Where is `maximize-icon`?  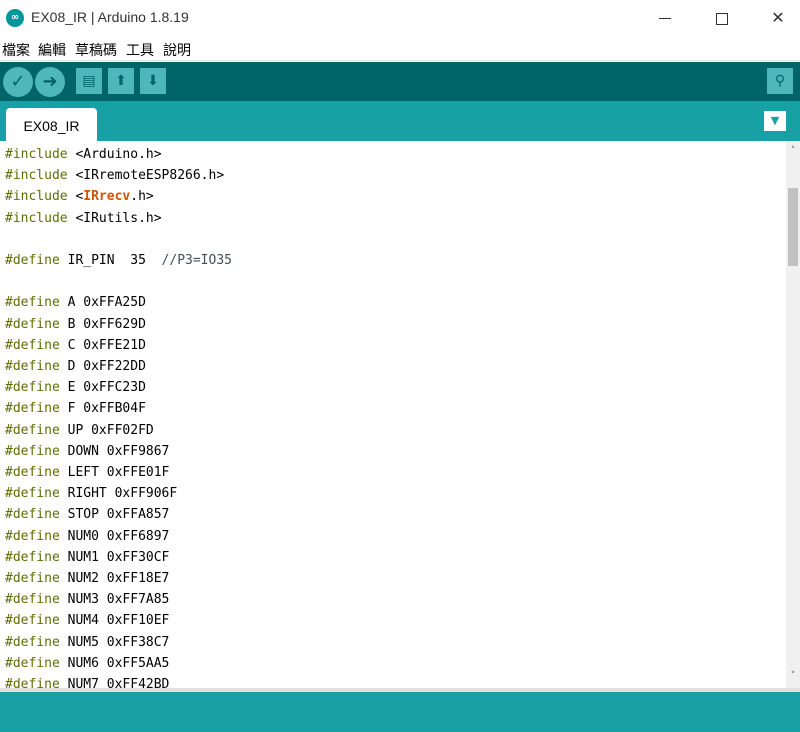 maximize-icon is located at coordinates (722, 18).